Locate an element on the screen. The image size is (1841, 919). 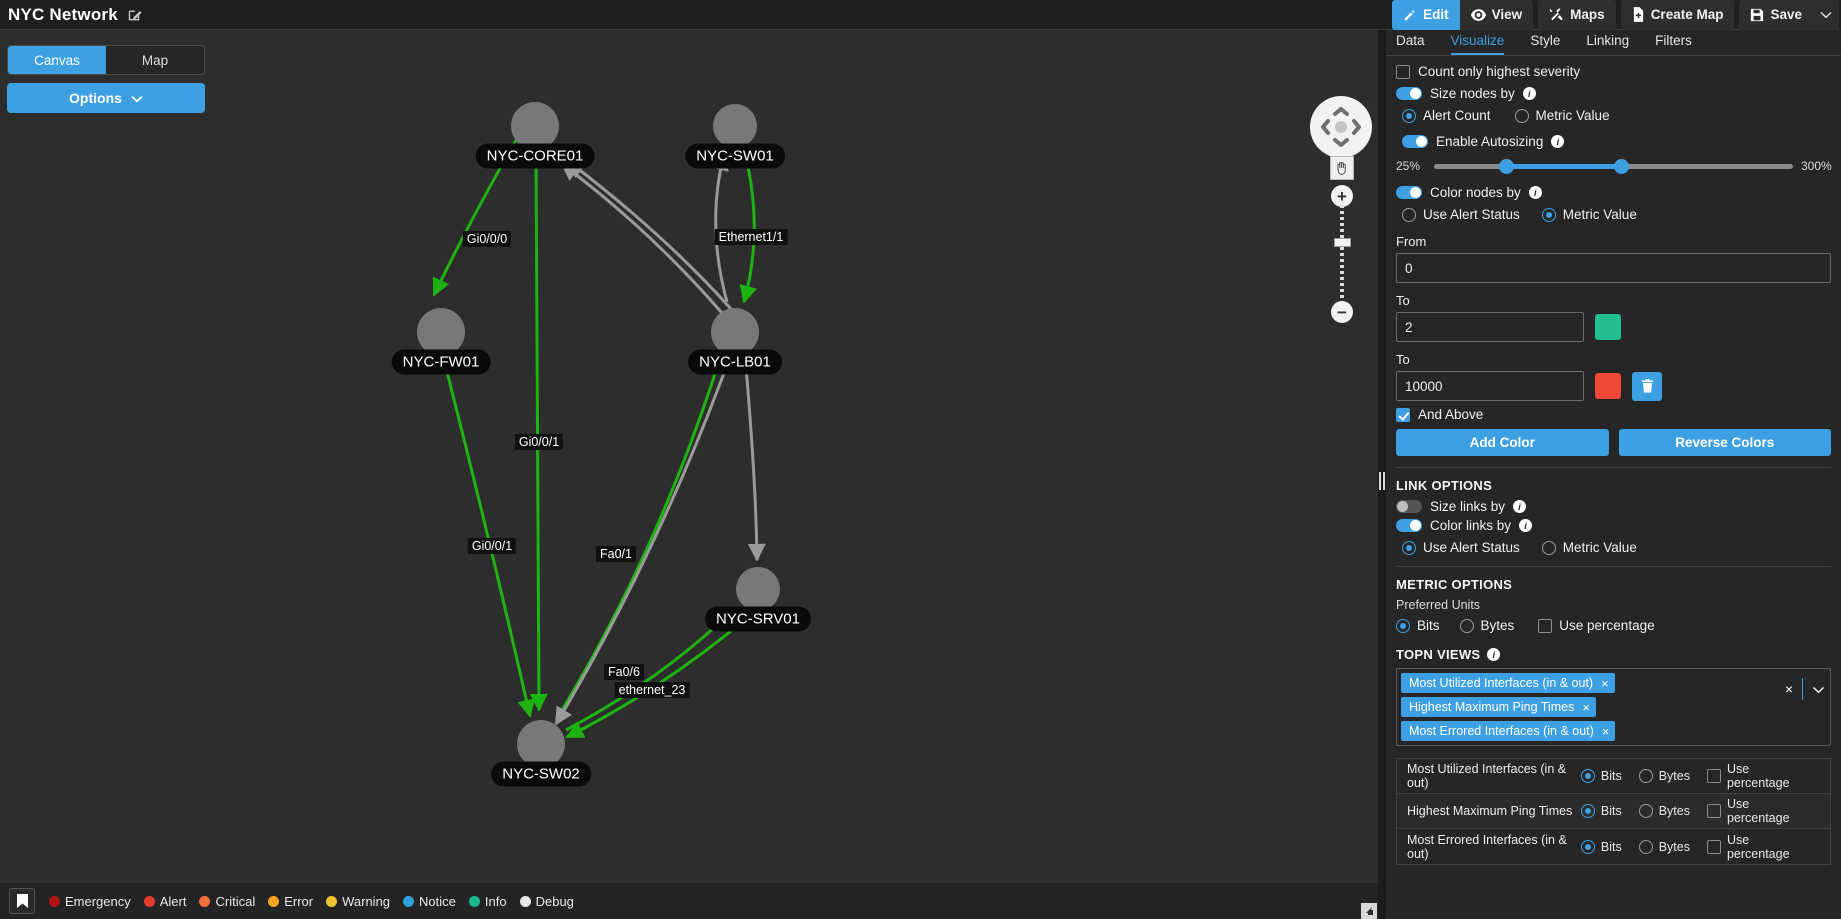
size-mode-metric-value-radio is located at coordinates (1521, 115).